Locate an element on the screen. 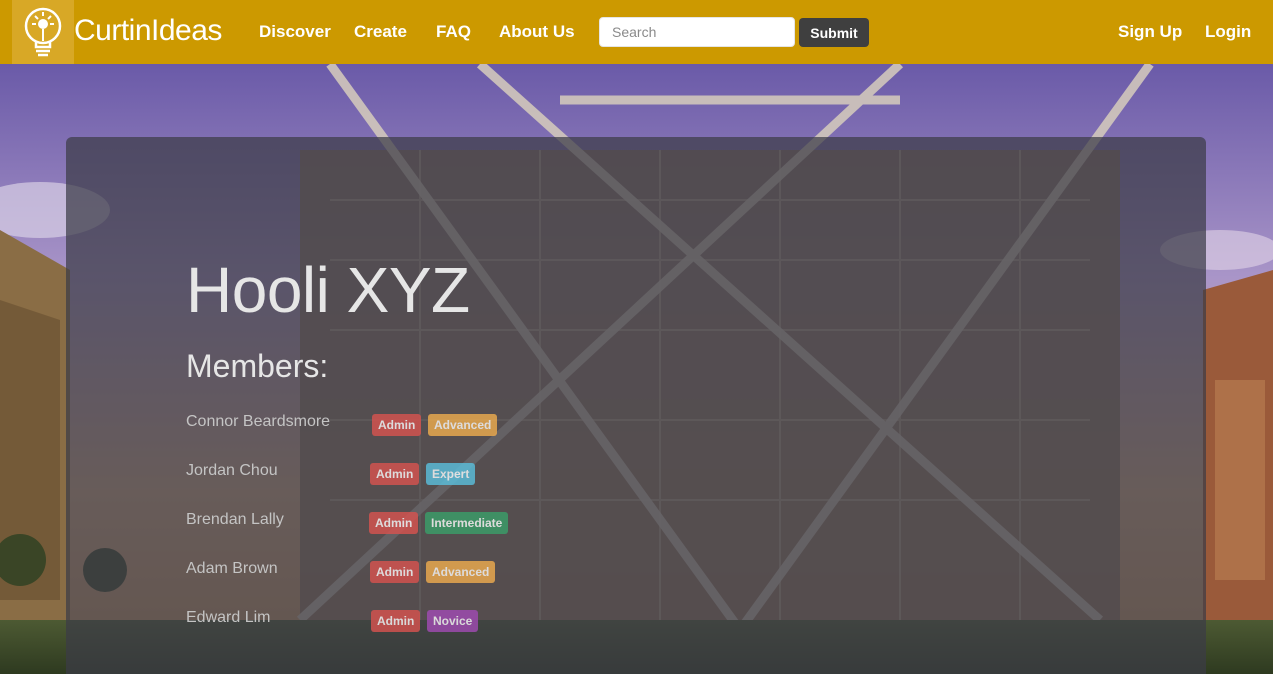  nav-about-us: About Us is located at coordinates (537, 32).